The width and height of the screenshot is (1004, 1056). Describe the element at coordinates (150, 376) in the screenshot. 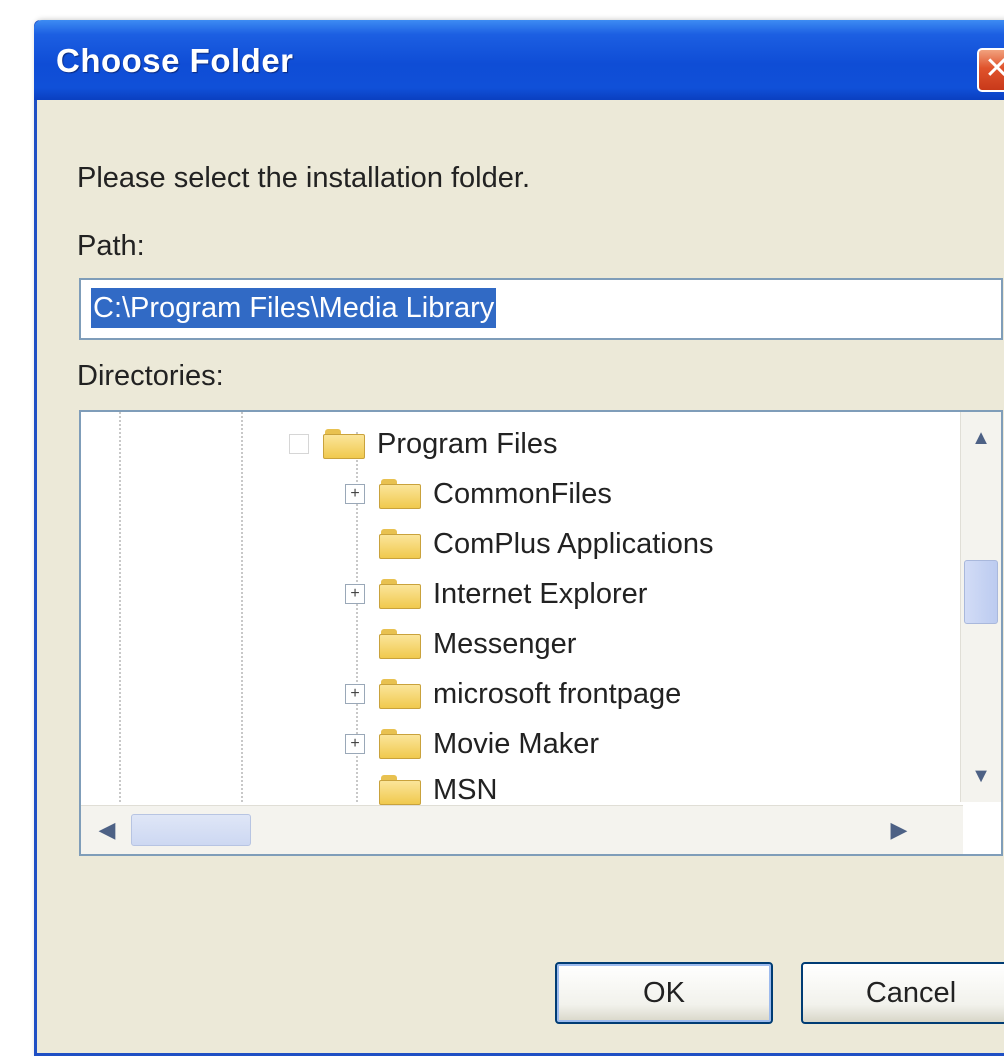

I see `directories-label: Directories:` at that location.